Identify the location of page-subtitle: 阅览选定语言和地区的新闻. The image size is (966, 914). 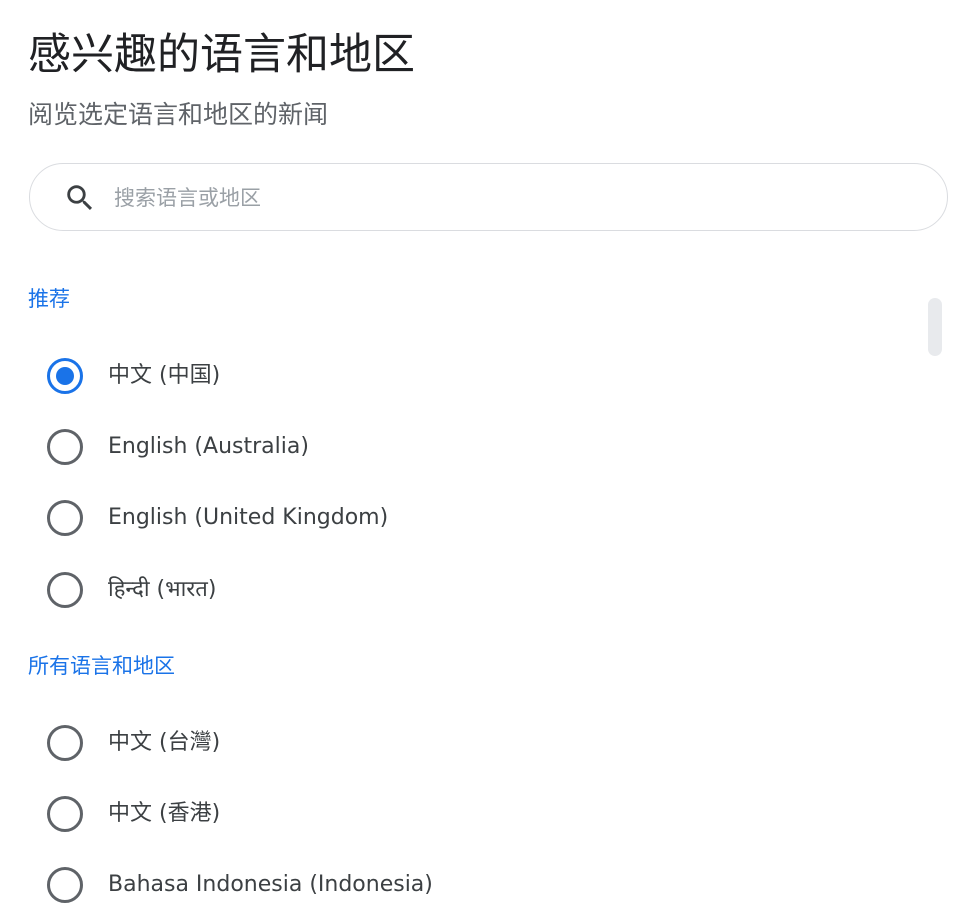
(178, 114).